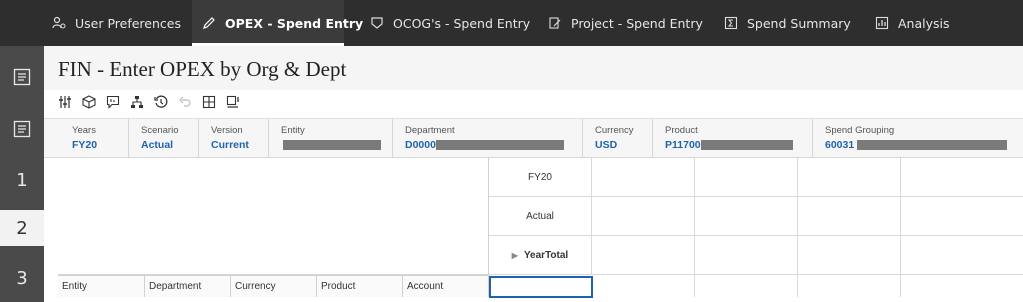 Image resolution: width=1023 pixels, height=302 pixels. Describe the element at coordinates (84, 130) in the screenshot. I see `pov-label: Years` at that location.